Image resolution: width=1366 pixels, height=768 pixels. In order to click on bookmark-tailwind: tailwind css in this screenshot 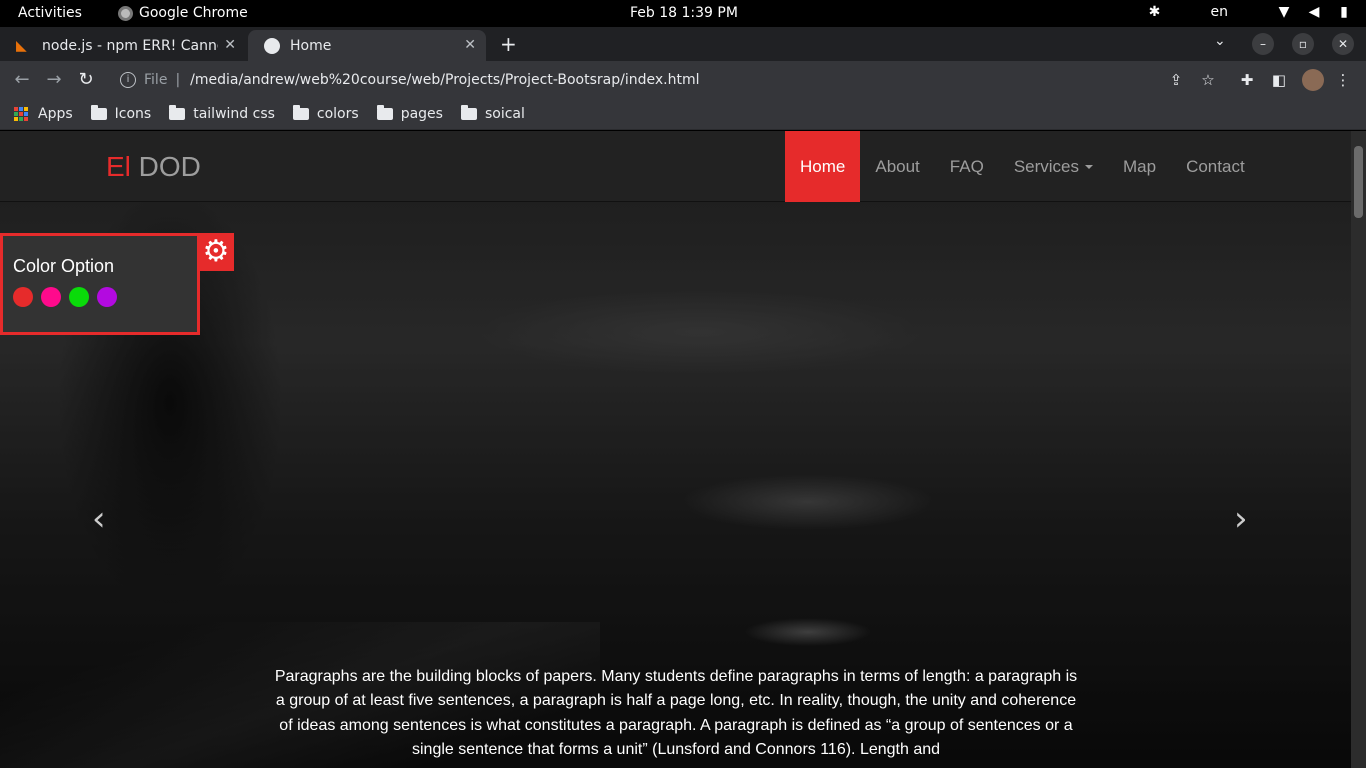, I will do `click(222, 113)`.